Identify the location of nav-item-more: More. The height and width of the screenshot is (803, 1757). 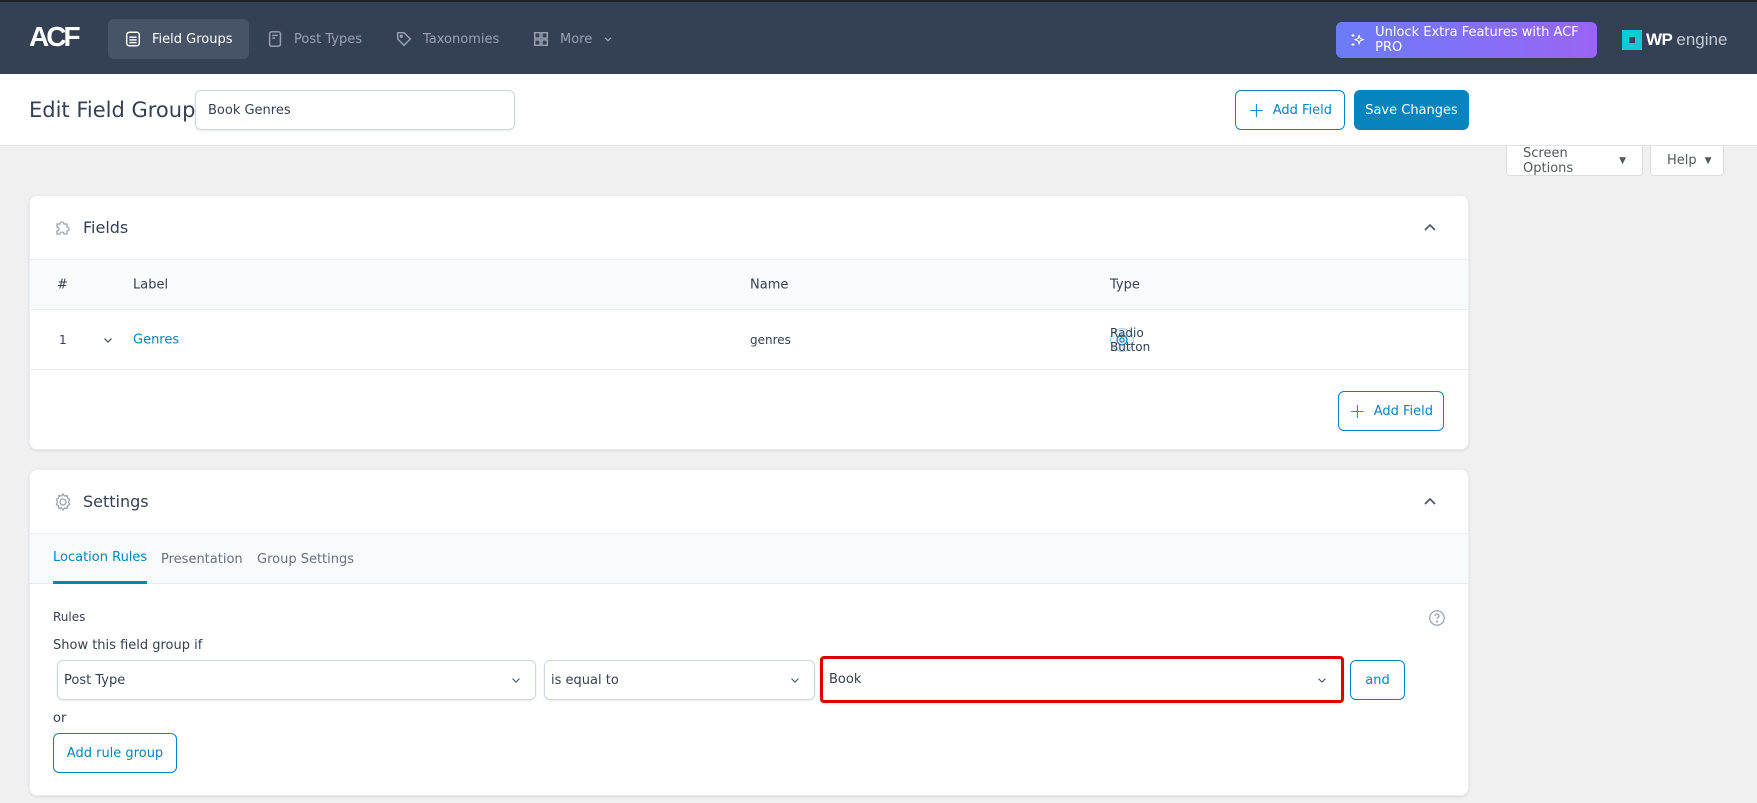
(573, 39).